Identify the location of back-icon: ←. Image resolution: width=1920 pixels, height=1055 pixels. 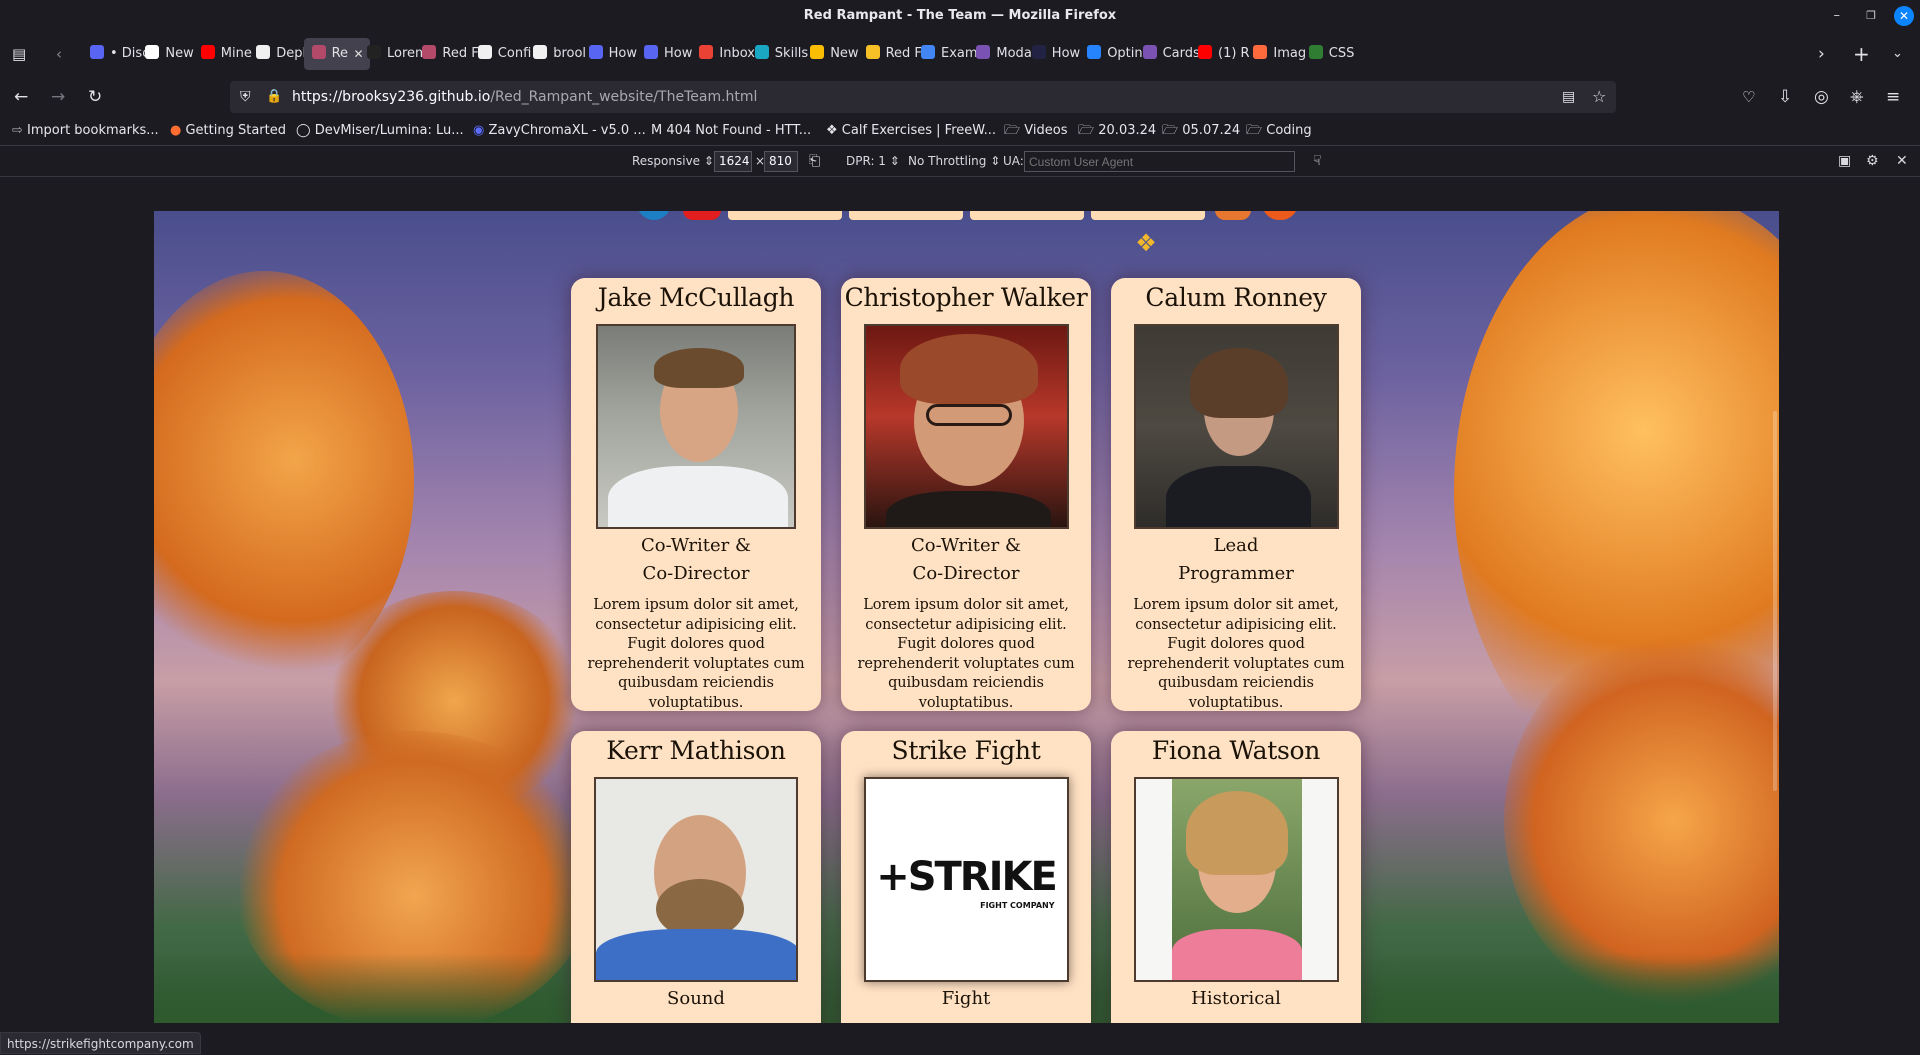
(21, 97).